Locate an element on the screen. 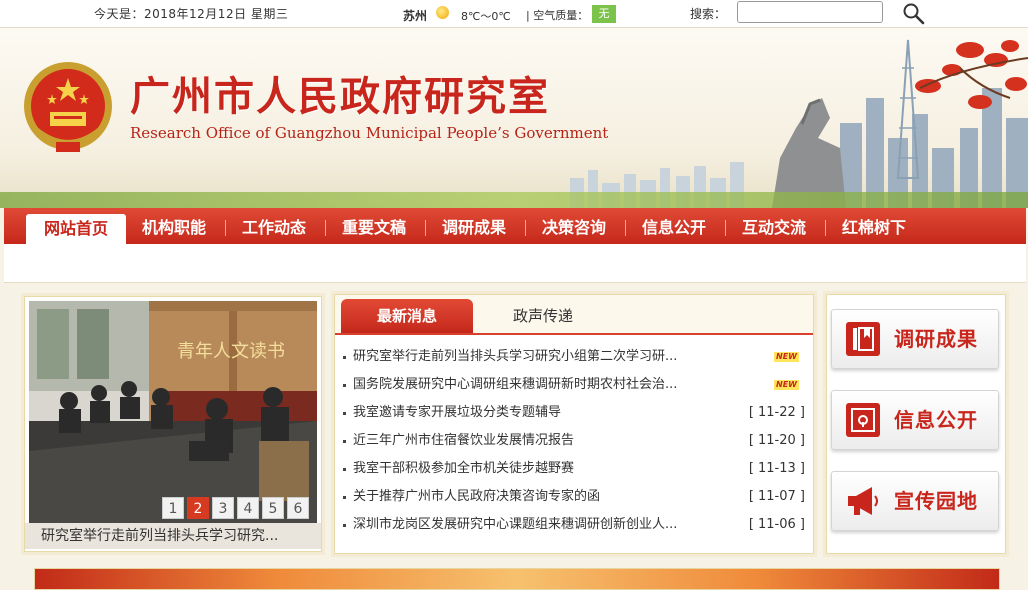 This screenshot has height=590, width=1028. news-item: 我室邀请专家开展垃圾分类专题辅导 [ 11-22 ] is located at coordinates (574, 413).